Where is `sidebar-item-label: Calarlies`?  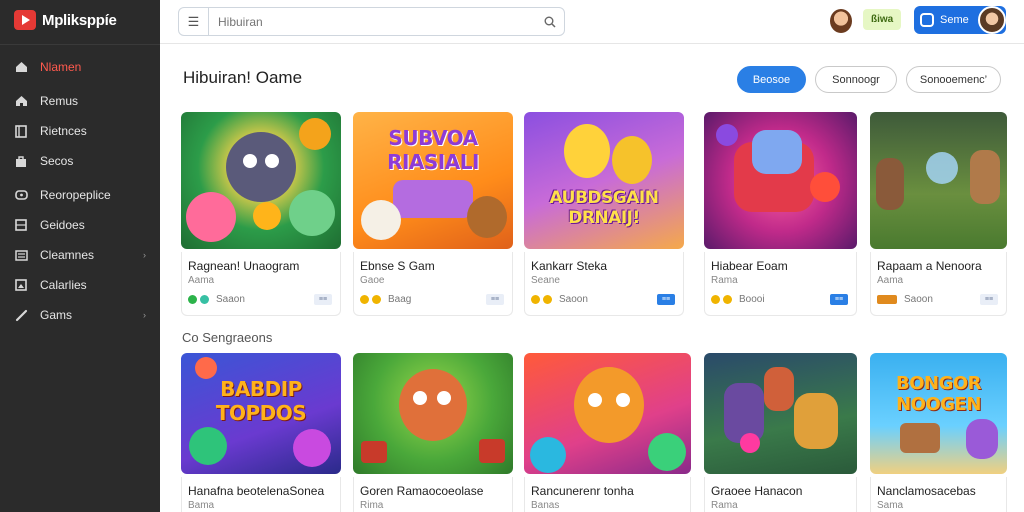
sidebar-item-label: Calarlies is located at coordinates (63, 285).